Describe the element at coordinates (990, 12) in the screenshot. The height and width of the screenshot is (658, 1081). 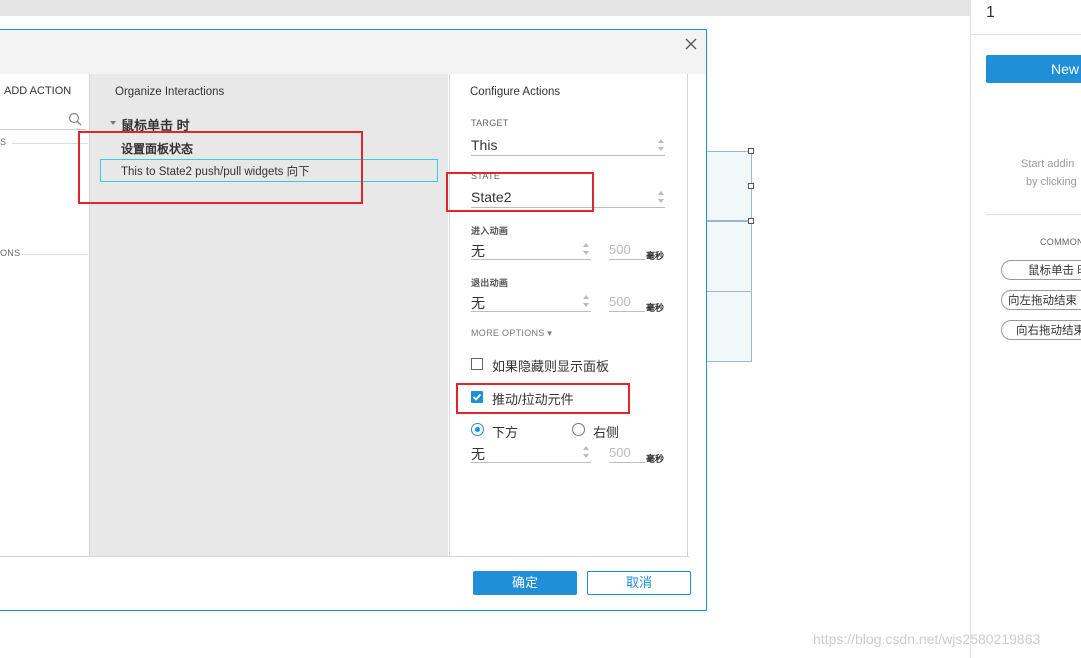
I see `page-number: 1` at that location.